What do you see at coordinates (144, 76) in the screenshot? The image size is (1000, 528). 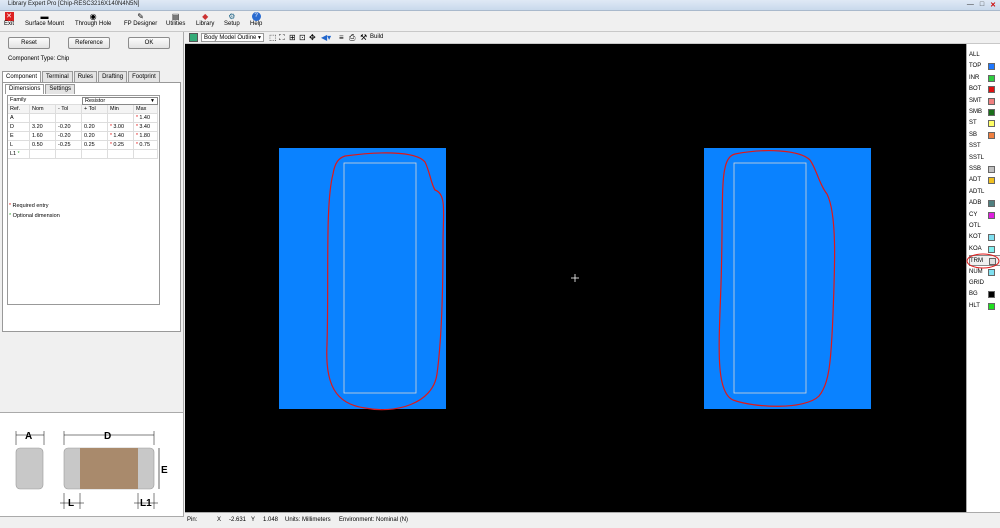 I see `tab-footprint: Footprint` at bounding box center [144, 76].